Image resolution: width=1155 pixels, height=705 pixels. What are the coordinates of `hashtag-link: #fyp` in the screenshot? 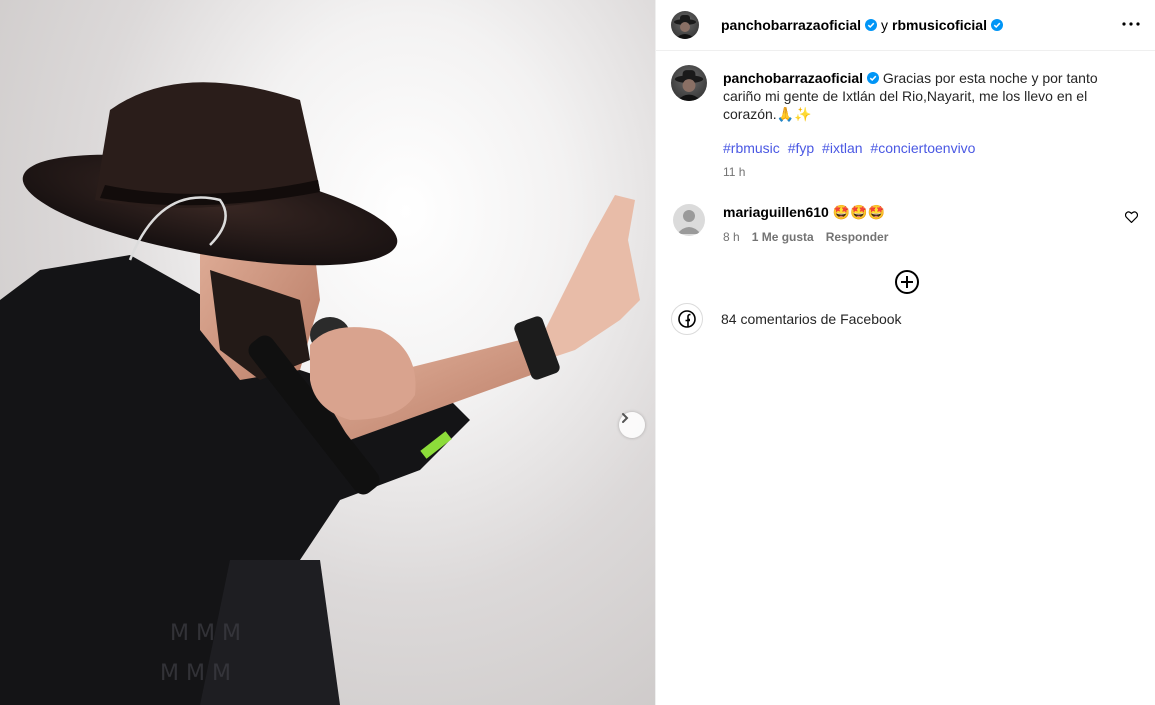 It's located at (801, 148).